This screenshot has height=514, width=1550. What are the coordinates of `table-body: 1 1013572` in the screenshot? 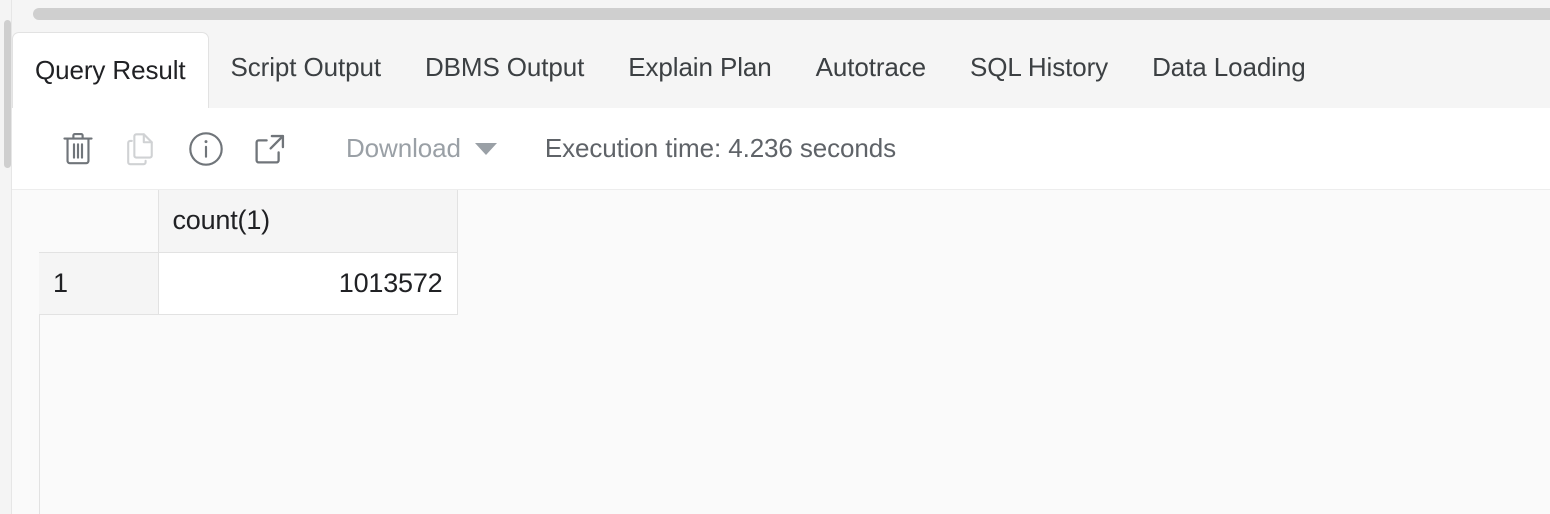 It's located at (248, 283).